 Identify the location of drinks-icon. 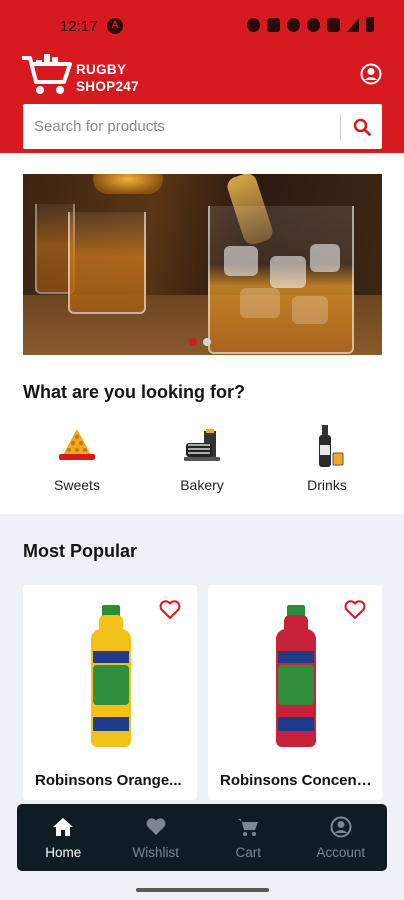
(327, 446).